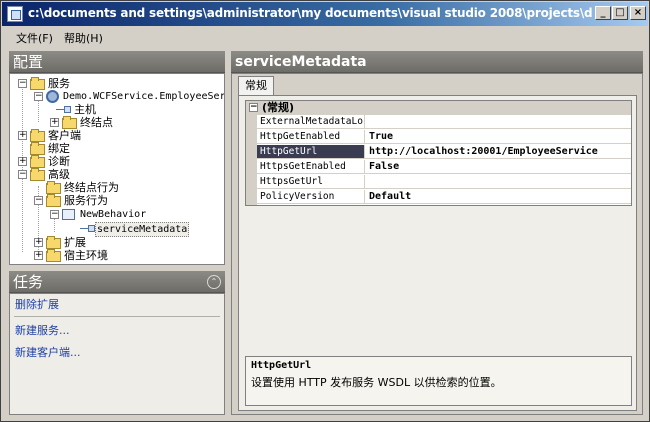 The height and width of the screenshot is (422, 650). I want to click on tree-item-hosting-env: + 宿主环境, so click(117, 255).